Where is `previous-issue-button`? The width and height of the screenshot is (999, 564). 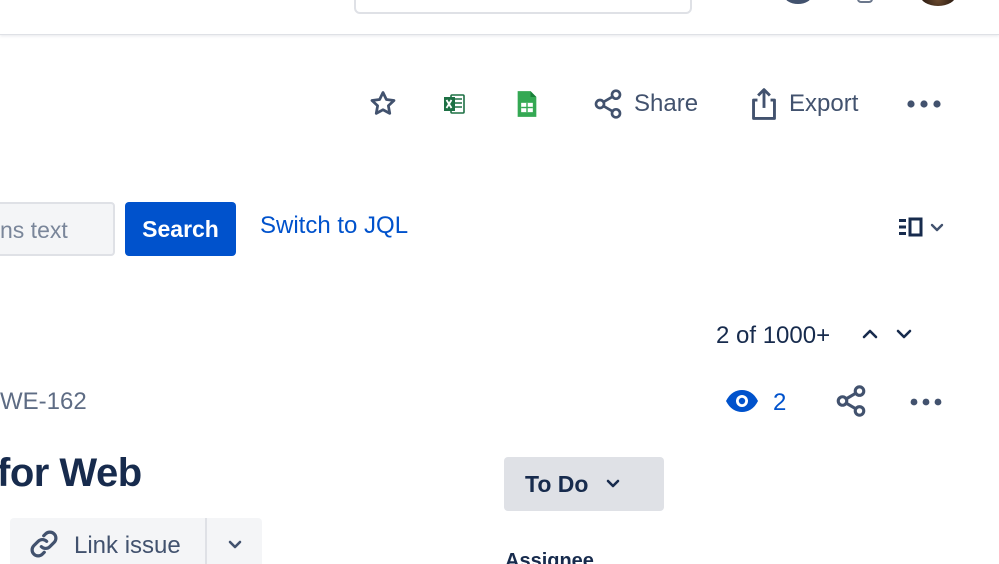 previous-issue-button is located at coordinates (870, 336).